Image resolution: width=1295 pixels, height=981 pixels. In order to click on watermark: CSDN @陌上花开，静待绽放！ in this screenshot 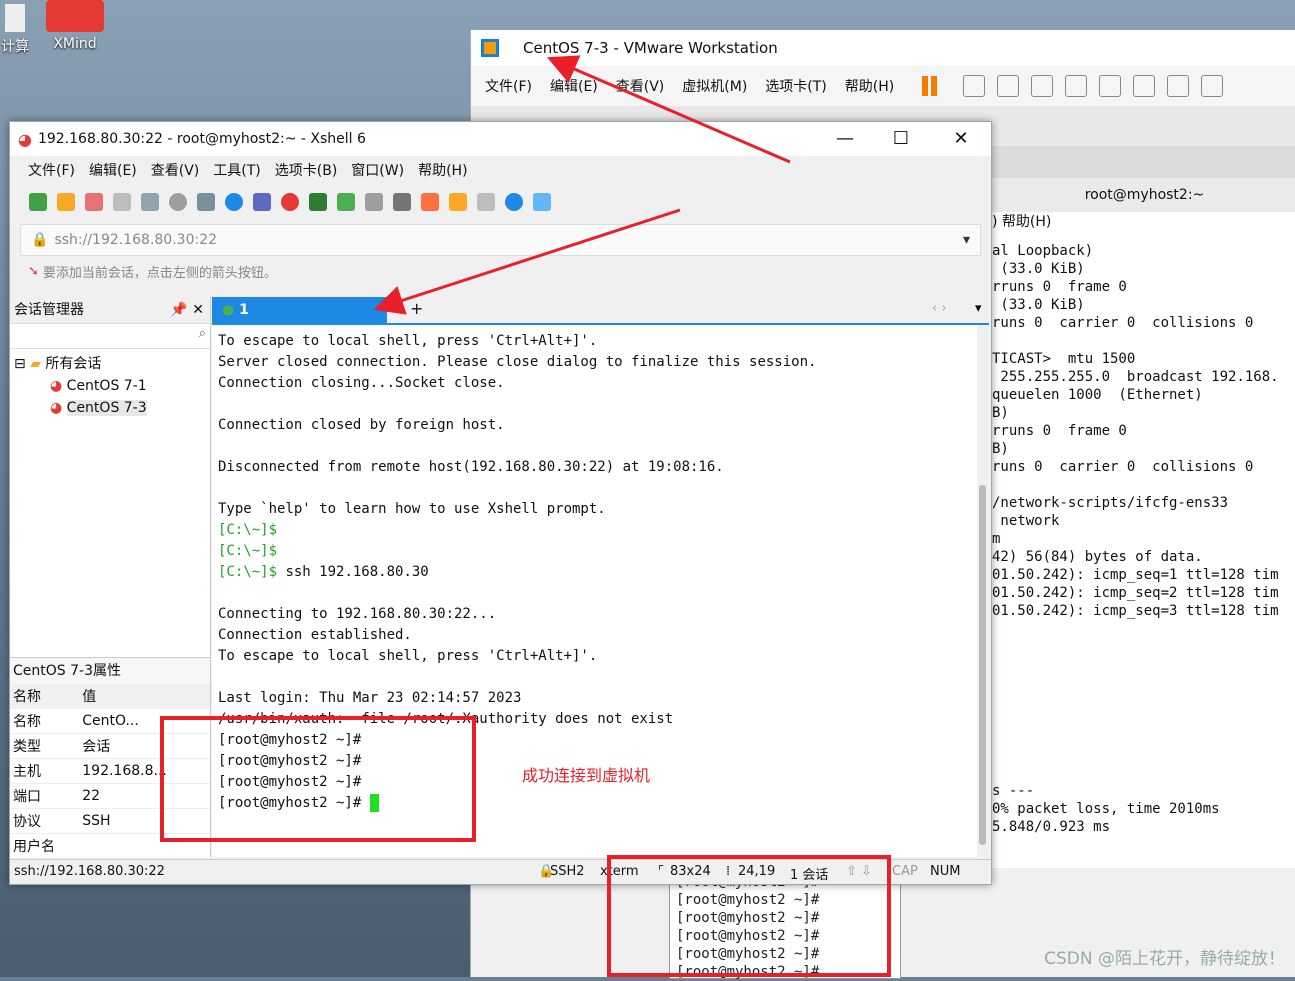, I will do `click(1164, 959)`.